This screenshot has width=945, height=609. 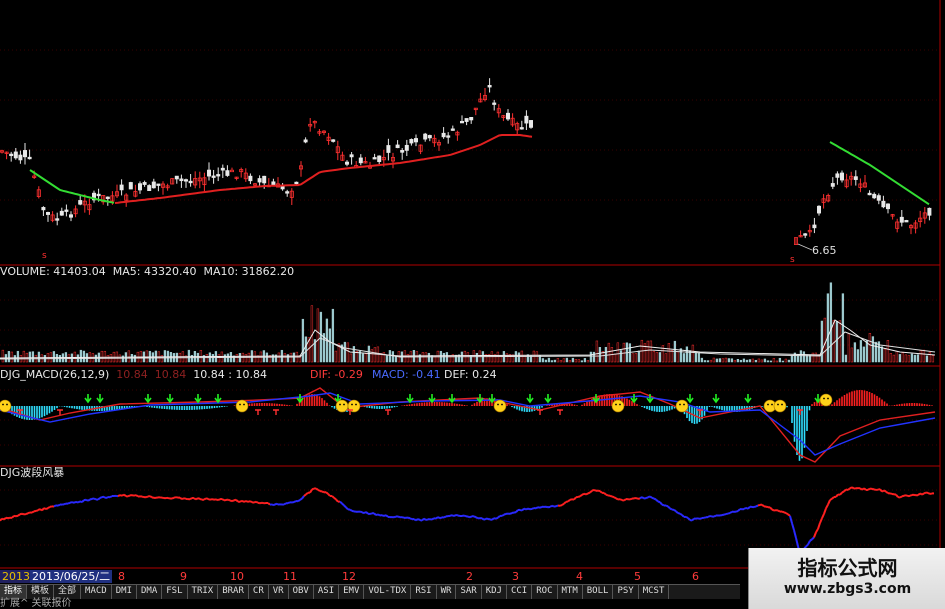 I want to click on tab-17: SAR, so click(x=469, y=592).